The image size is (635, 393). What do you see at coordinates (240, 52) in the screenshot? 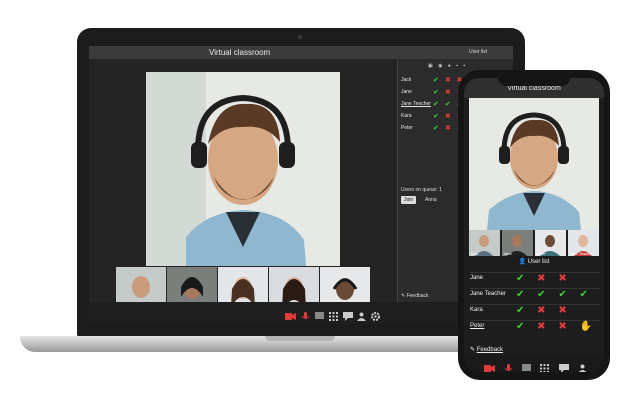
I see `window-title: Virtual classroom` at bounding box center [240, 52].